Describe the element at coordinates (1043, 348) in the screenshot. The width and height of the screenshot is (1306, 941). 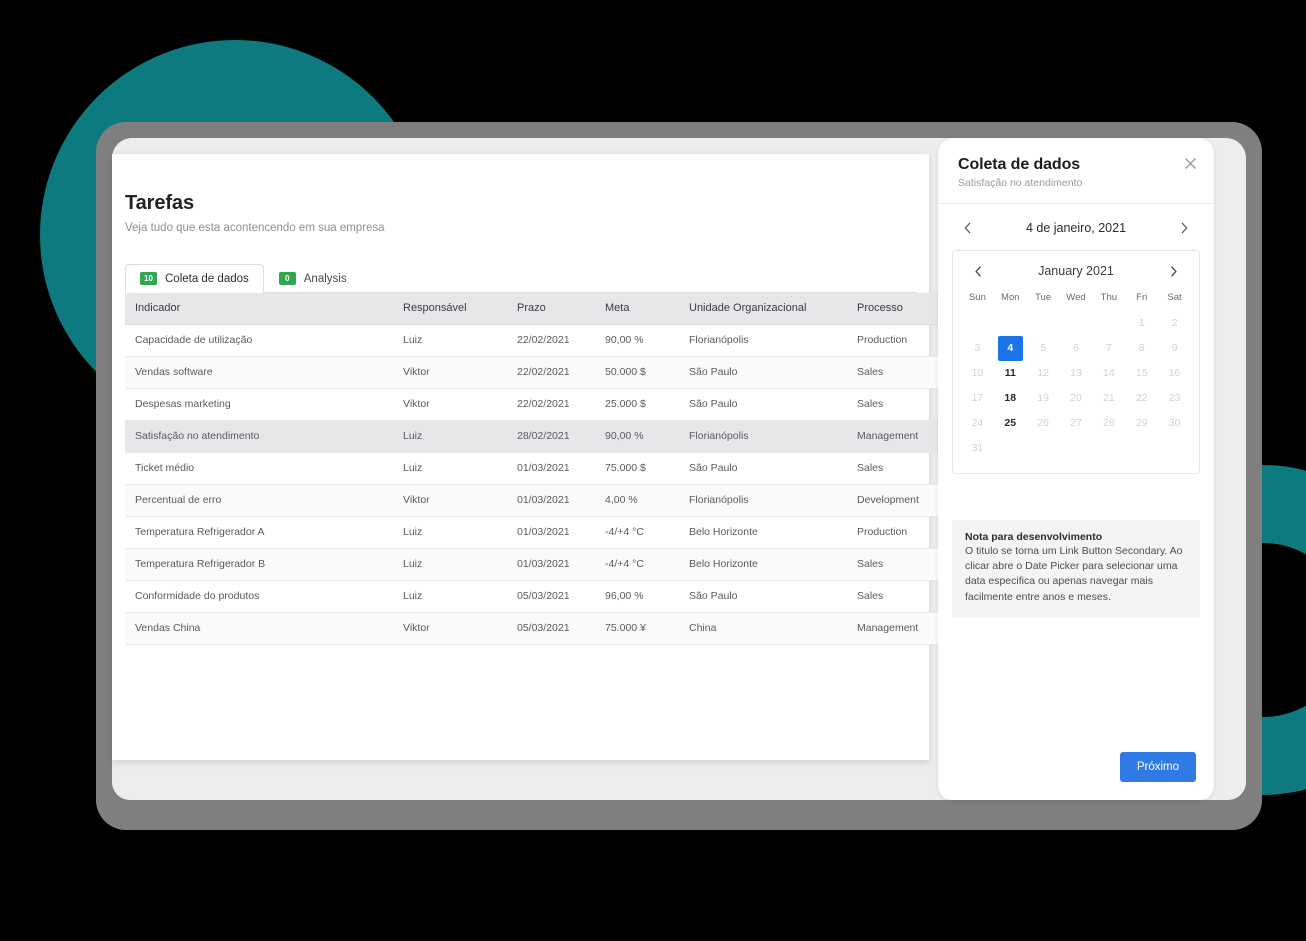
I see `calendar-day: 5` at that location.